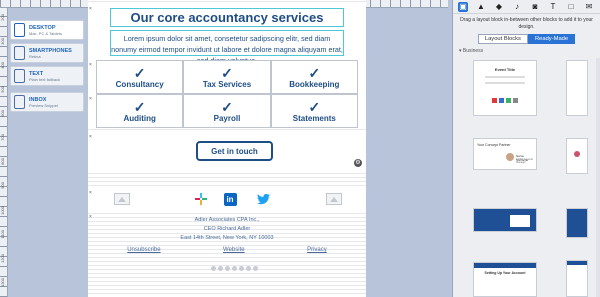 The width and height of the screenshot is (600, 297). Describe the element at coordinates (577, 223) in the screenshot. I see `template-thumb-dark-mobile` at that location.